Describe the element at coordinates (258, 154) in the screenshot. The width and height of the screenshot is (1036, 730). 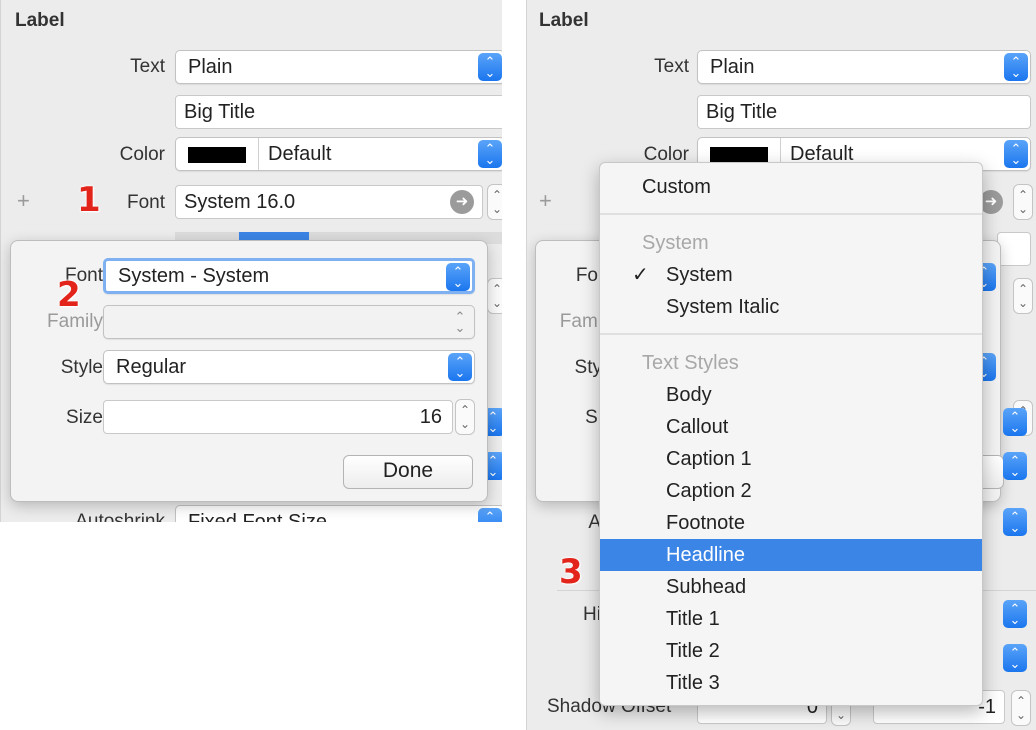
I see `color-divider` at that location.